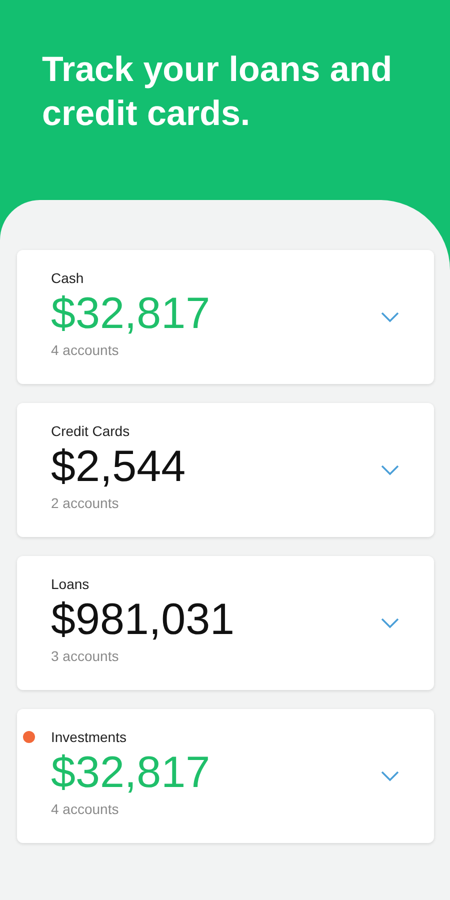  What do you see at coordinates (225, 317) in the screenshot?
I see `account-card: Cash $32,817 4 accounts` at bounding box center [225, 317].